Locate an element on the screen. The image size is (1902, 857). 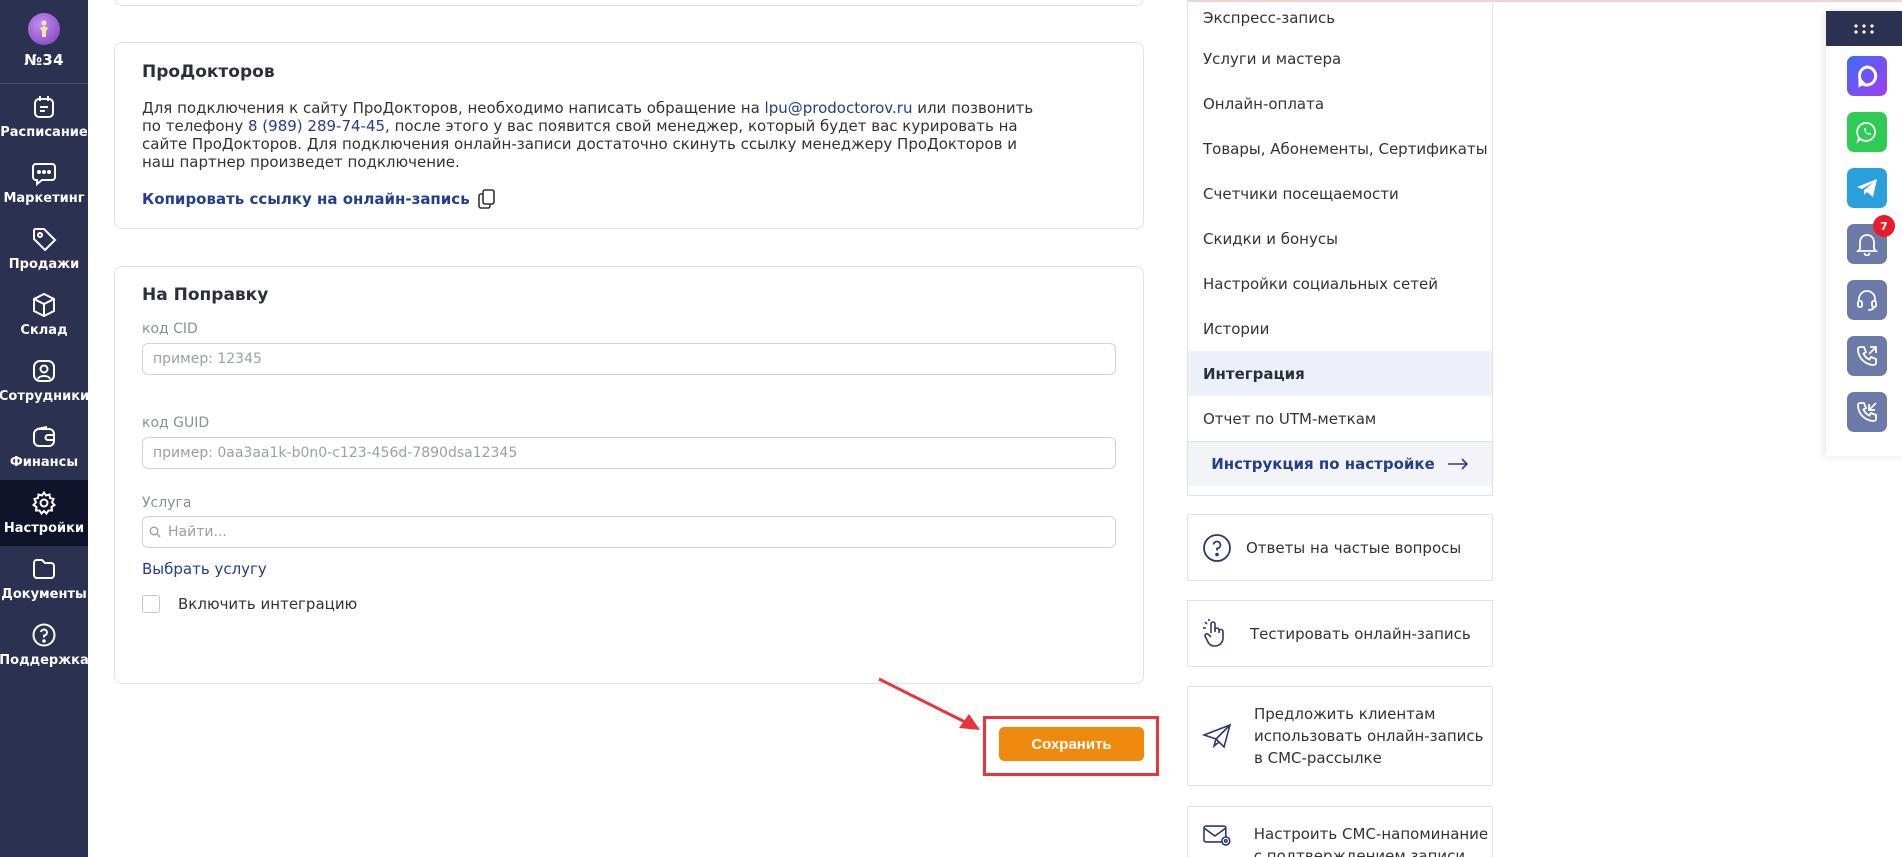
menu-item-goods: Товары, Абонементы, Сертификаты is located at coordinates (1340, 148).